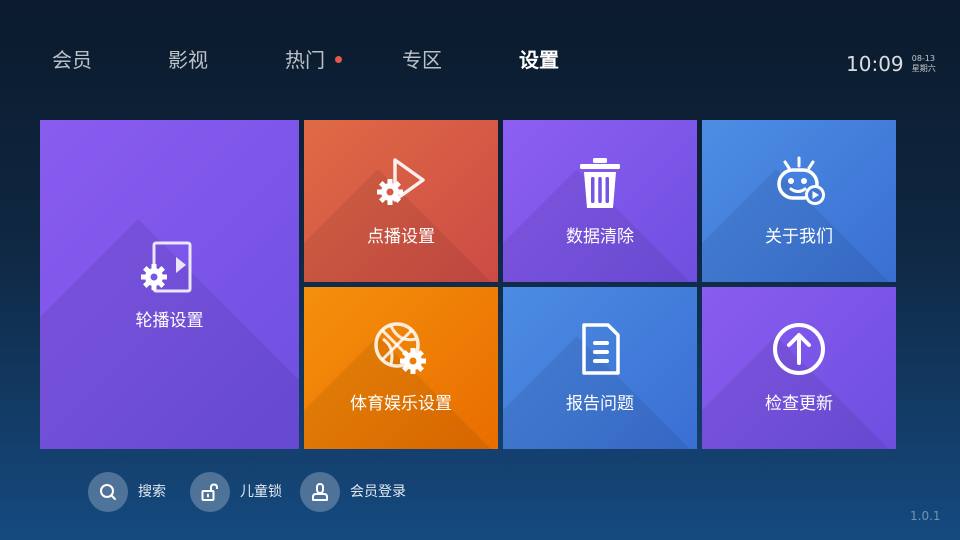  What do you see at coordinates (401, 237) in the screenshot?
I see `vod-settings-label: 点播设置` at bounding box center [401, 237].